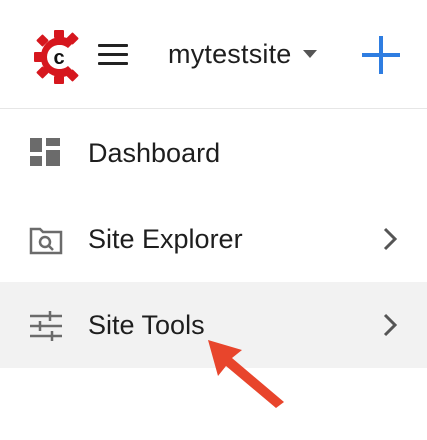  What do you see at coordinates (309, 54) in the screenshot?
I see `caret-down-icon` at bounding box center [309, 54].